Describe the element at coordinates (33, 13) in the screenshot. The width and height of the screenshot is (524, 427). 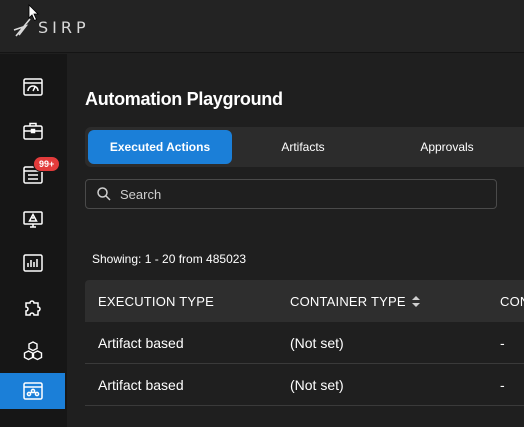
I see `mouse-cursor-icon` at that location.